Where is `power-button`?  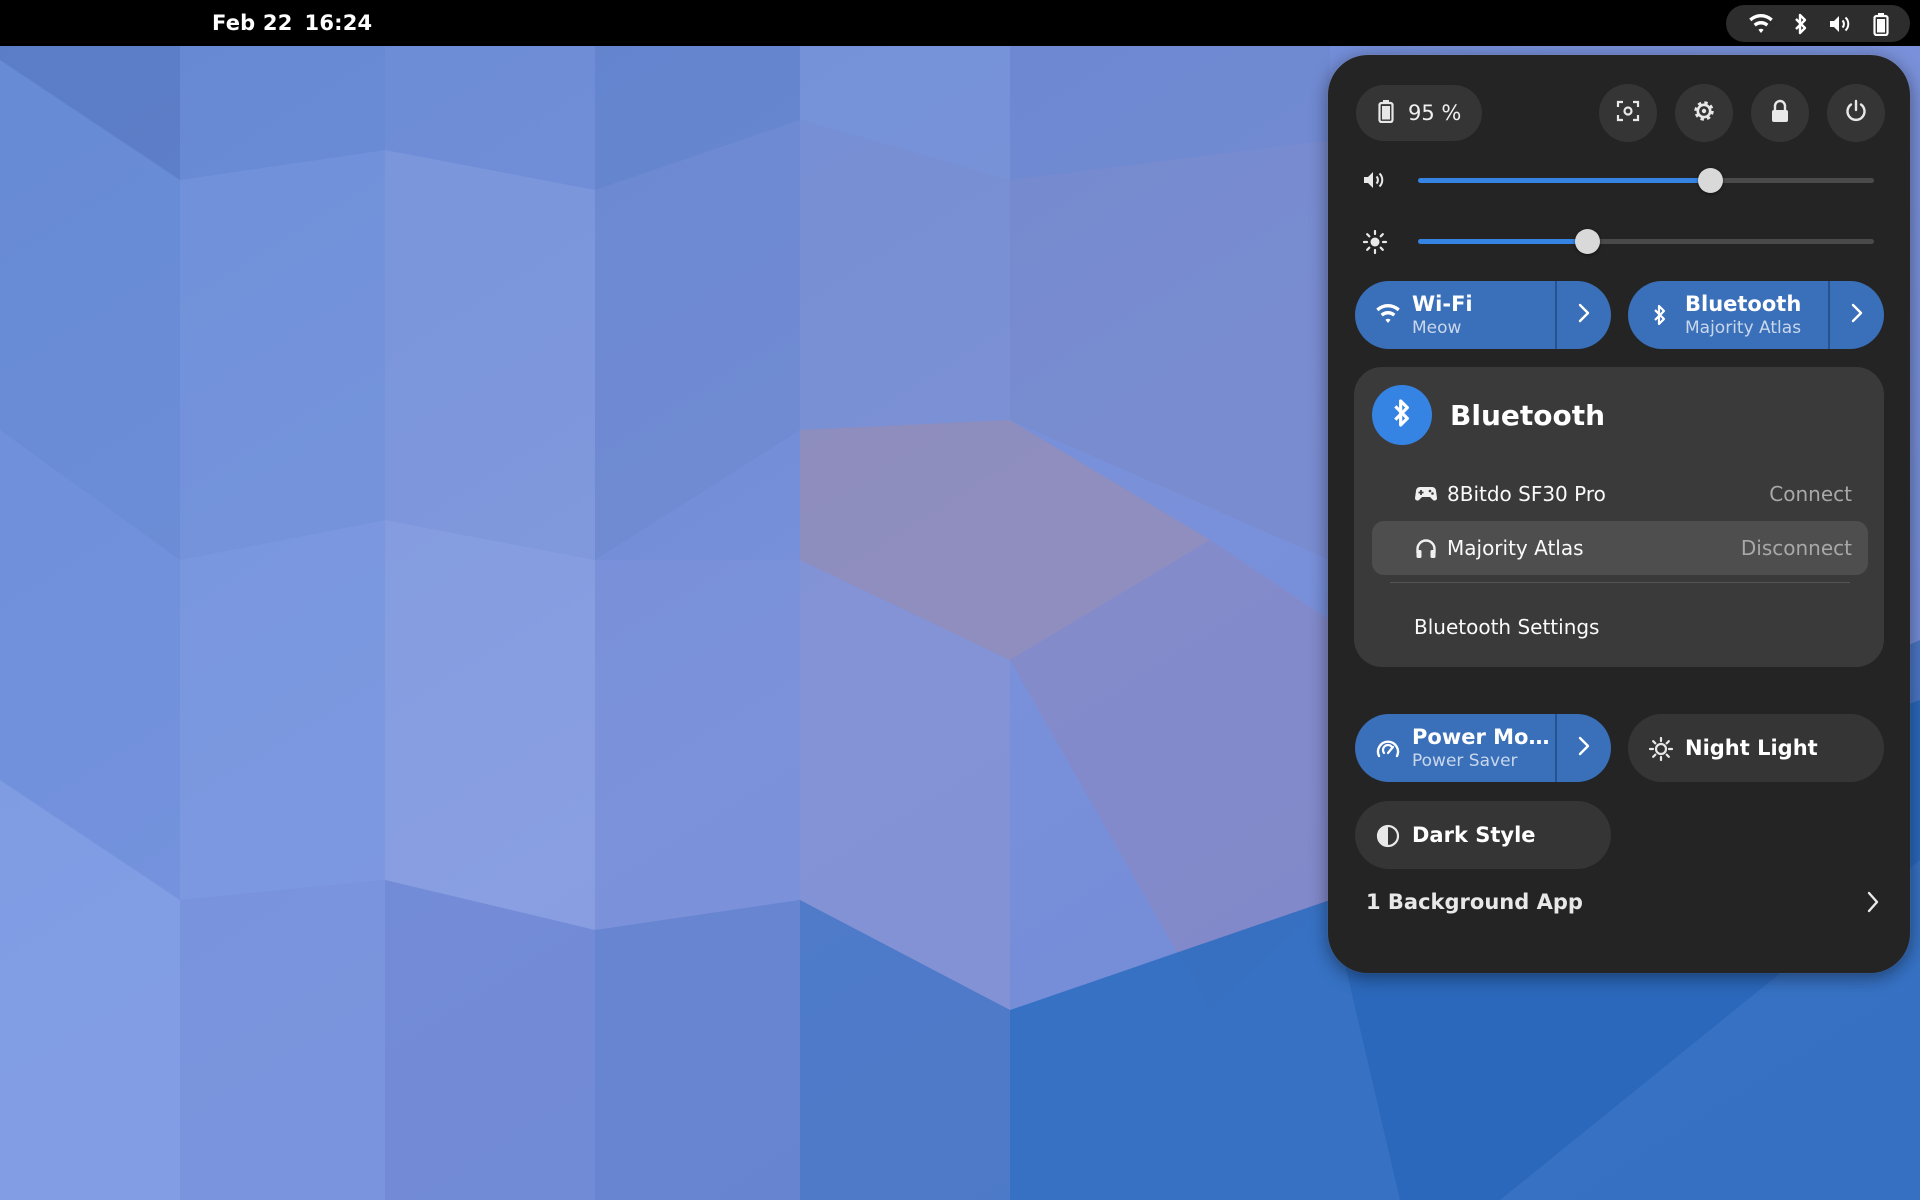 power-button is located at coordinates (1856, 113).